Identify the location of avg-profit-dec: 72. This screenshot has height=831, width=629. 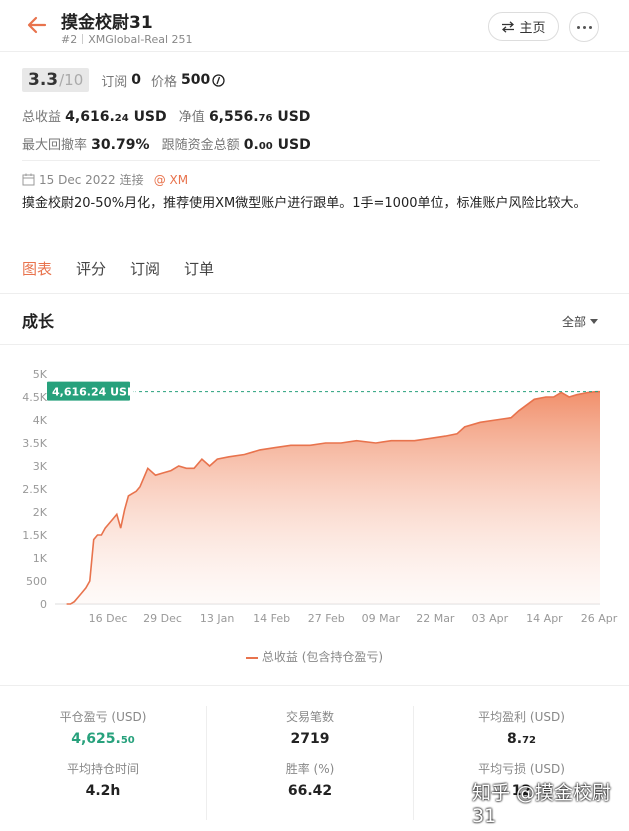
(529, 740).